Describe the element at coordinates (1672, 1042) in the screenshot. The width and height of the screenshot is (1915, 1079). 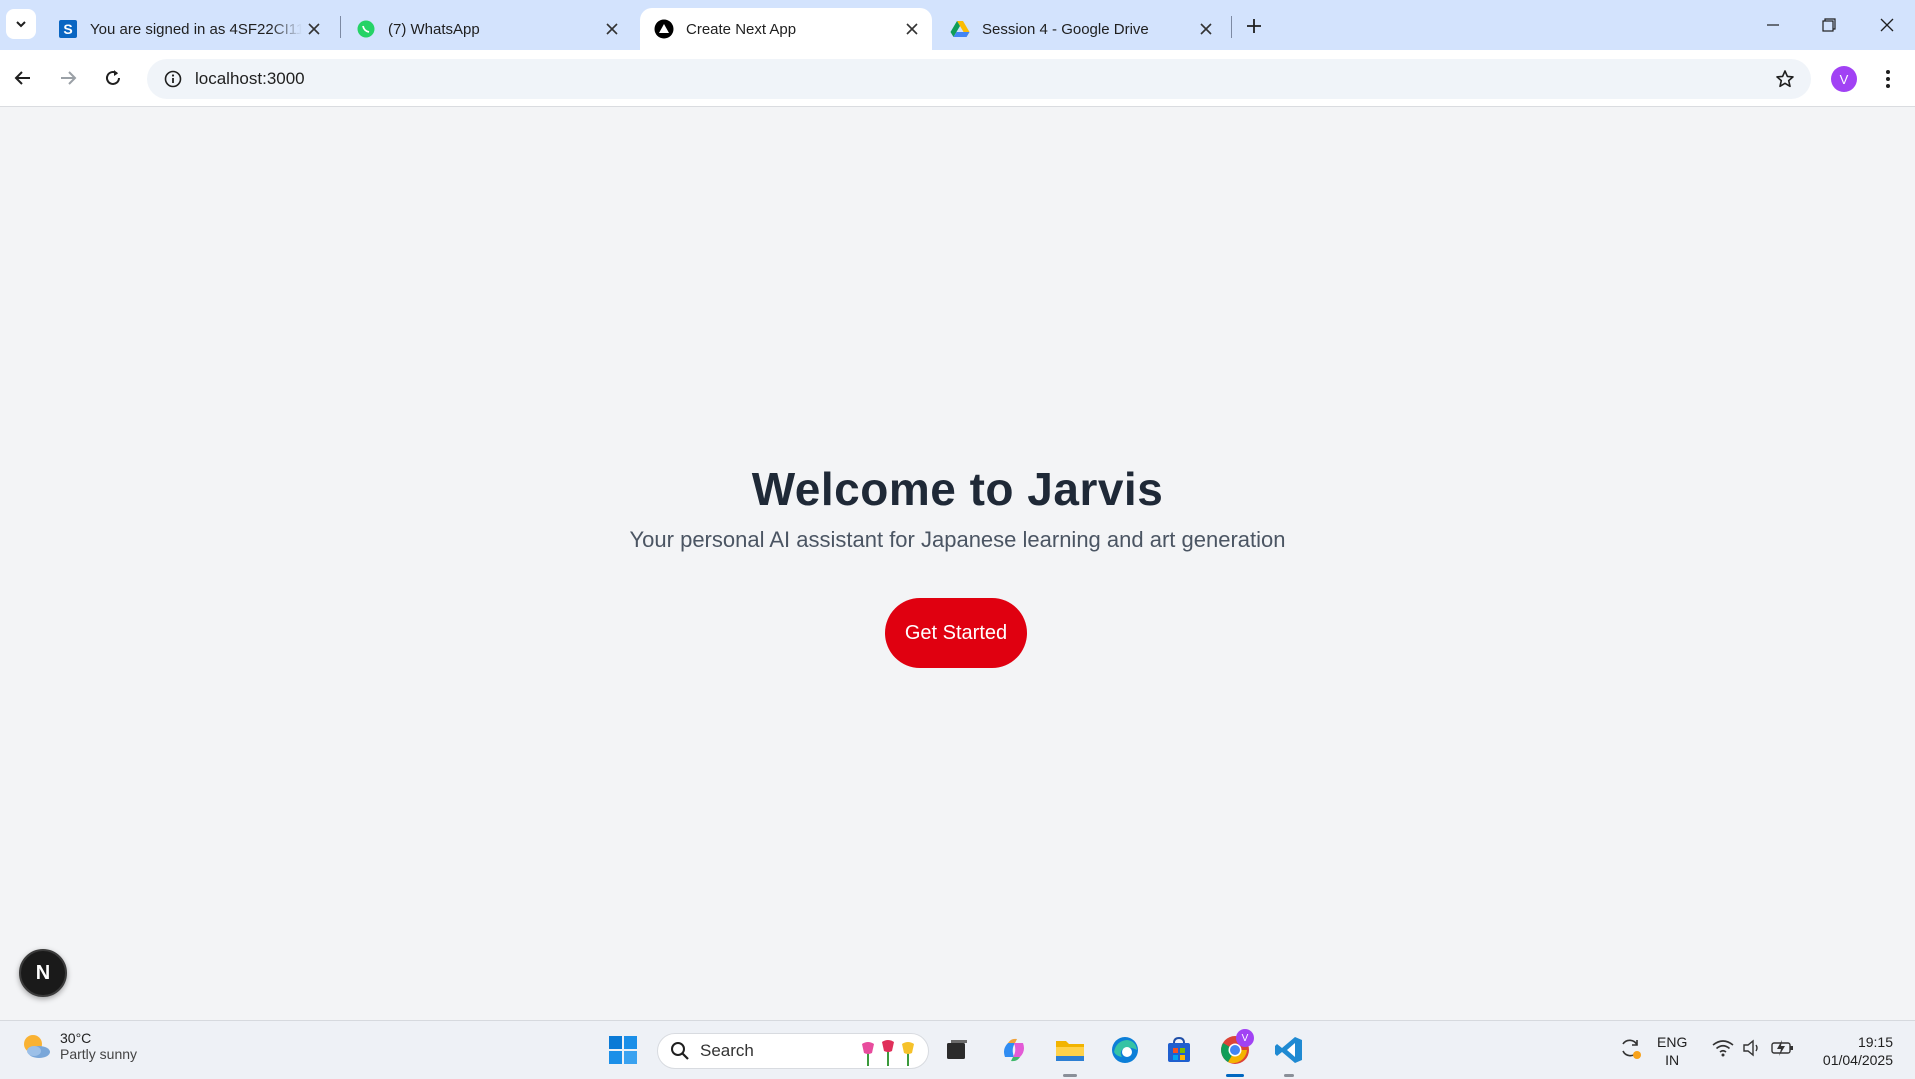
I see `language-code: ENG` at that location.